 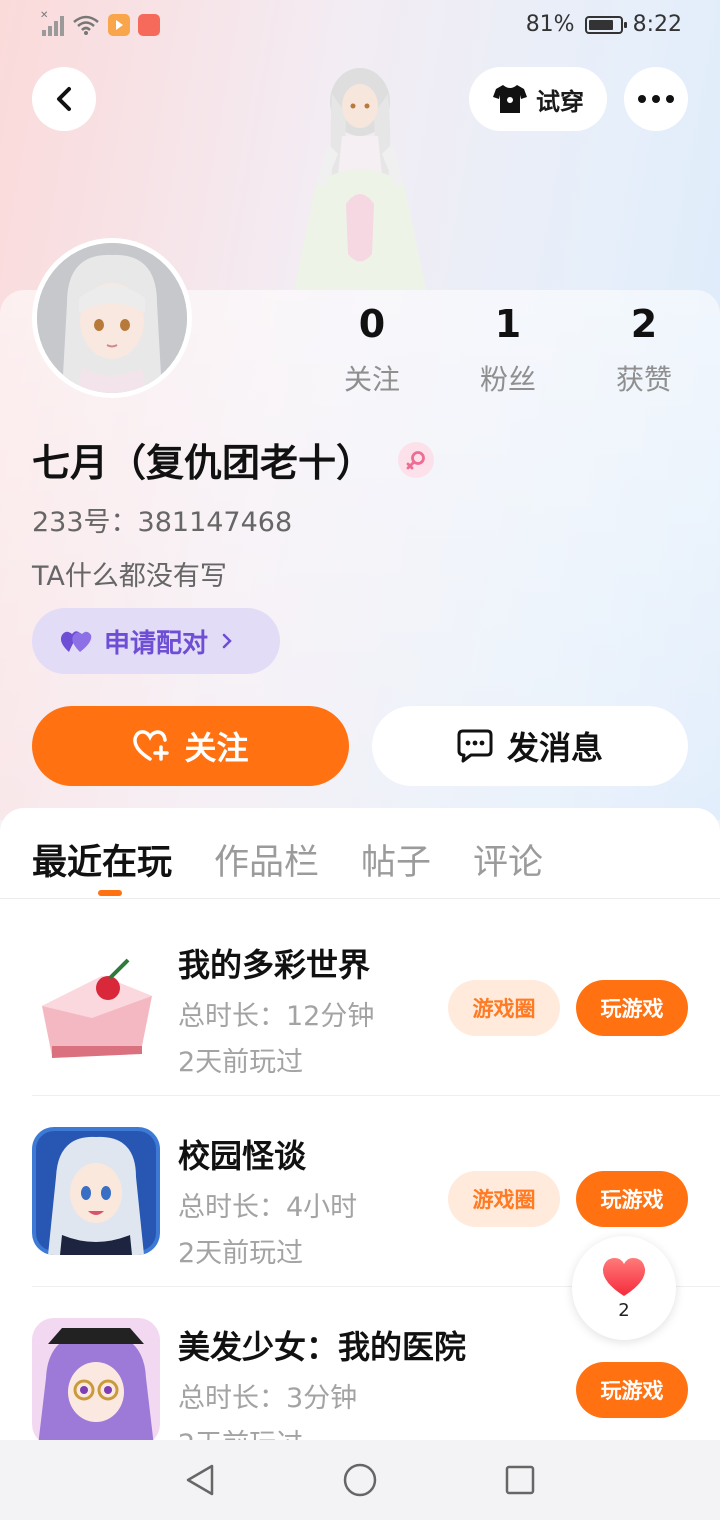 What do you see at coordinates (644, 350) in the screenshot?
I see `stat-likes: 2 获赞` at bounding box center [644, 350].